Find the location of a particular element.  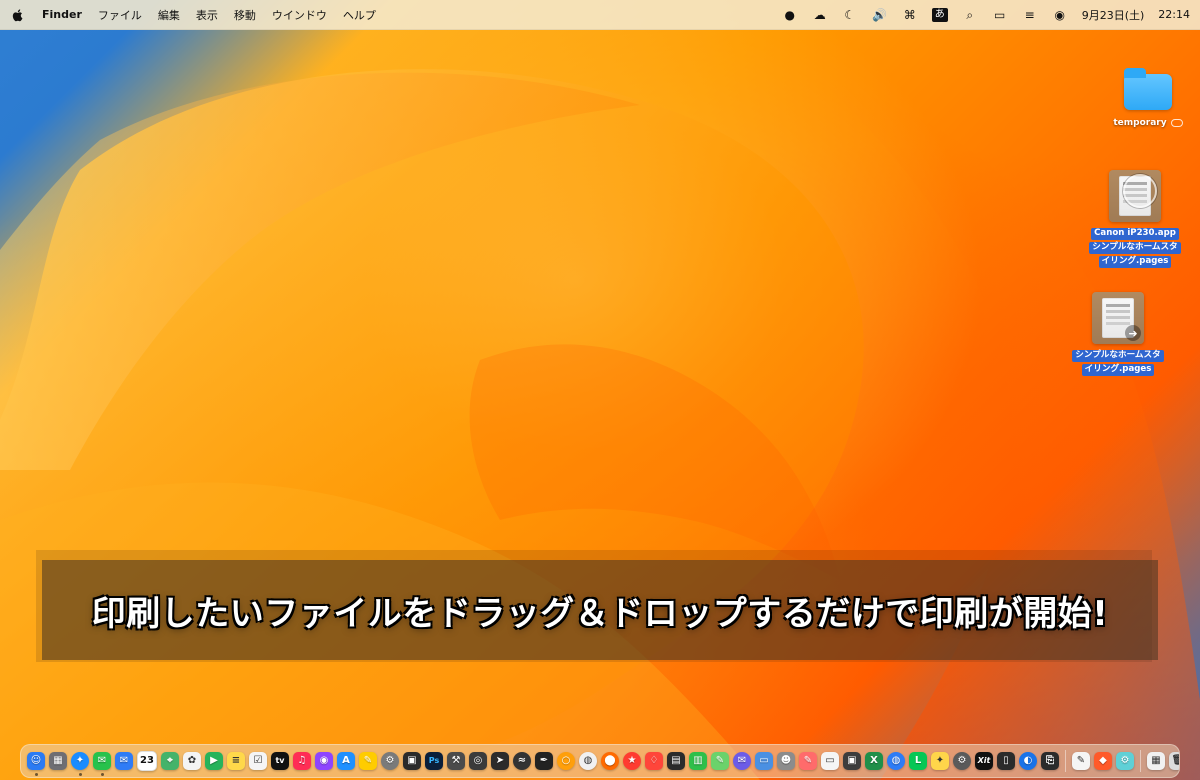

photos-icon: ✿ is located at coordinates (192, 761).